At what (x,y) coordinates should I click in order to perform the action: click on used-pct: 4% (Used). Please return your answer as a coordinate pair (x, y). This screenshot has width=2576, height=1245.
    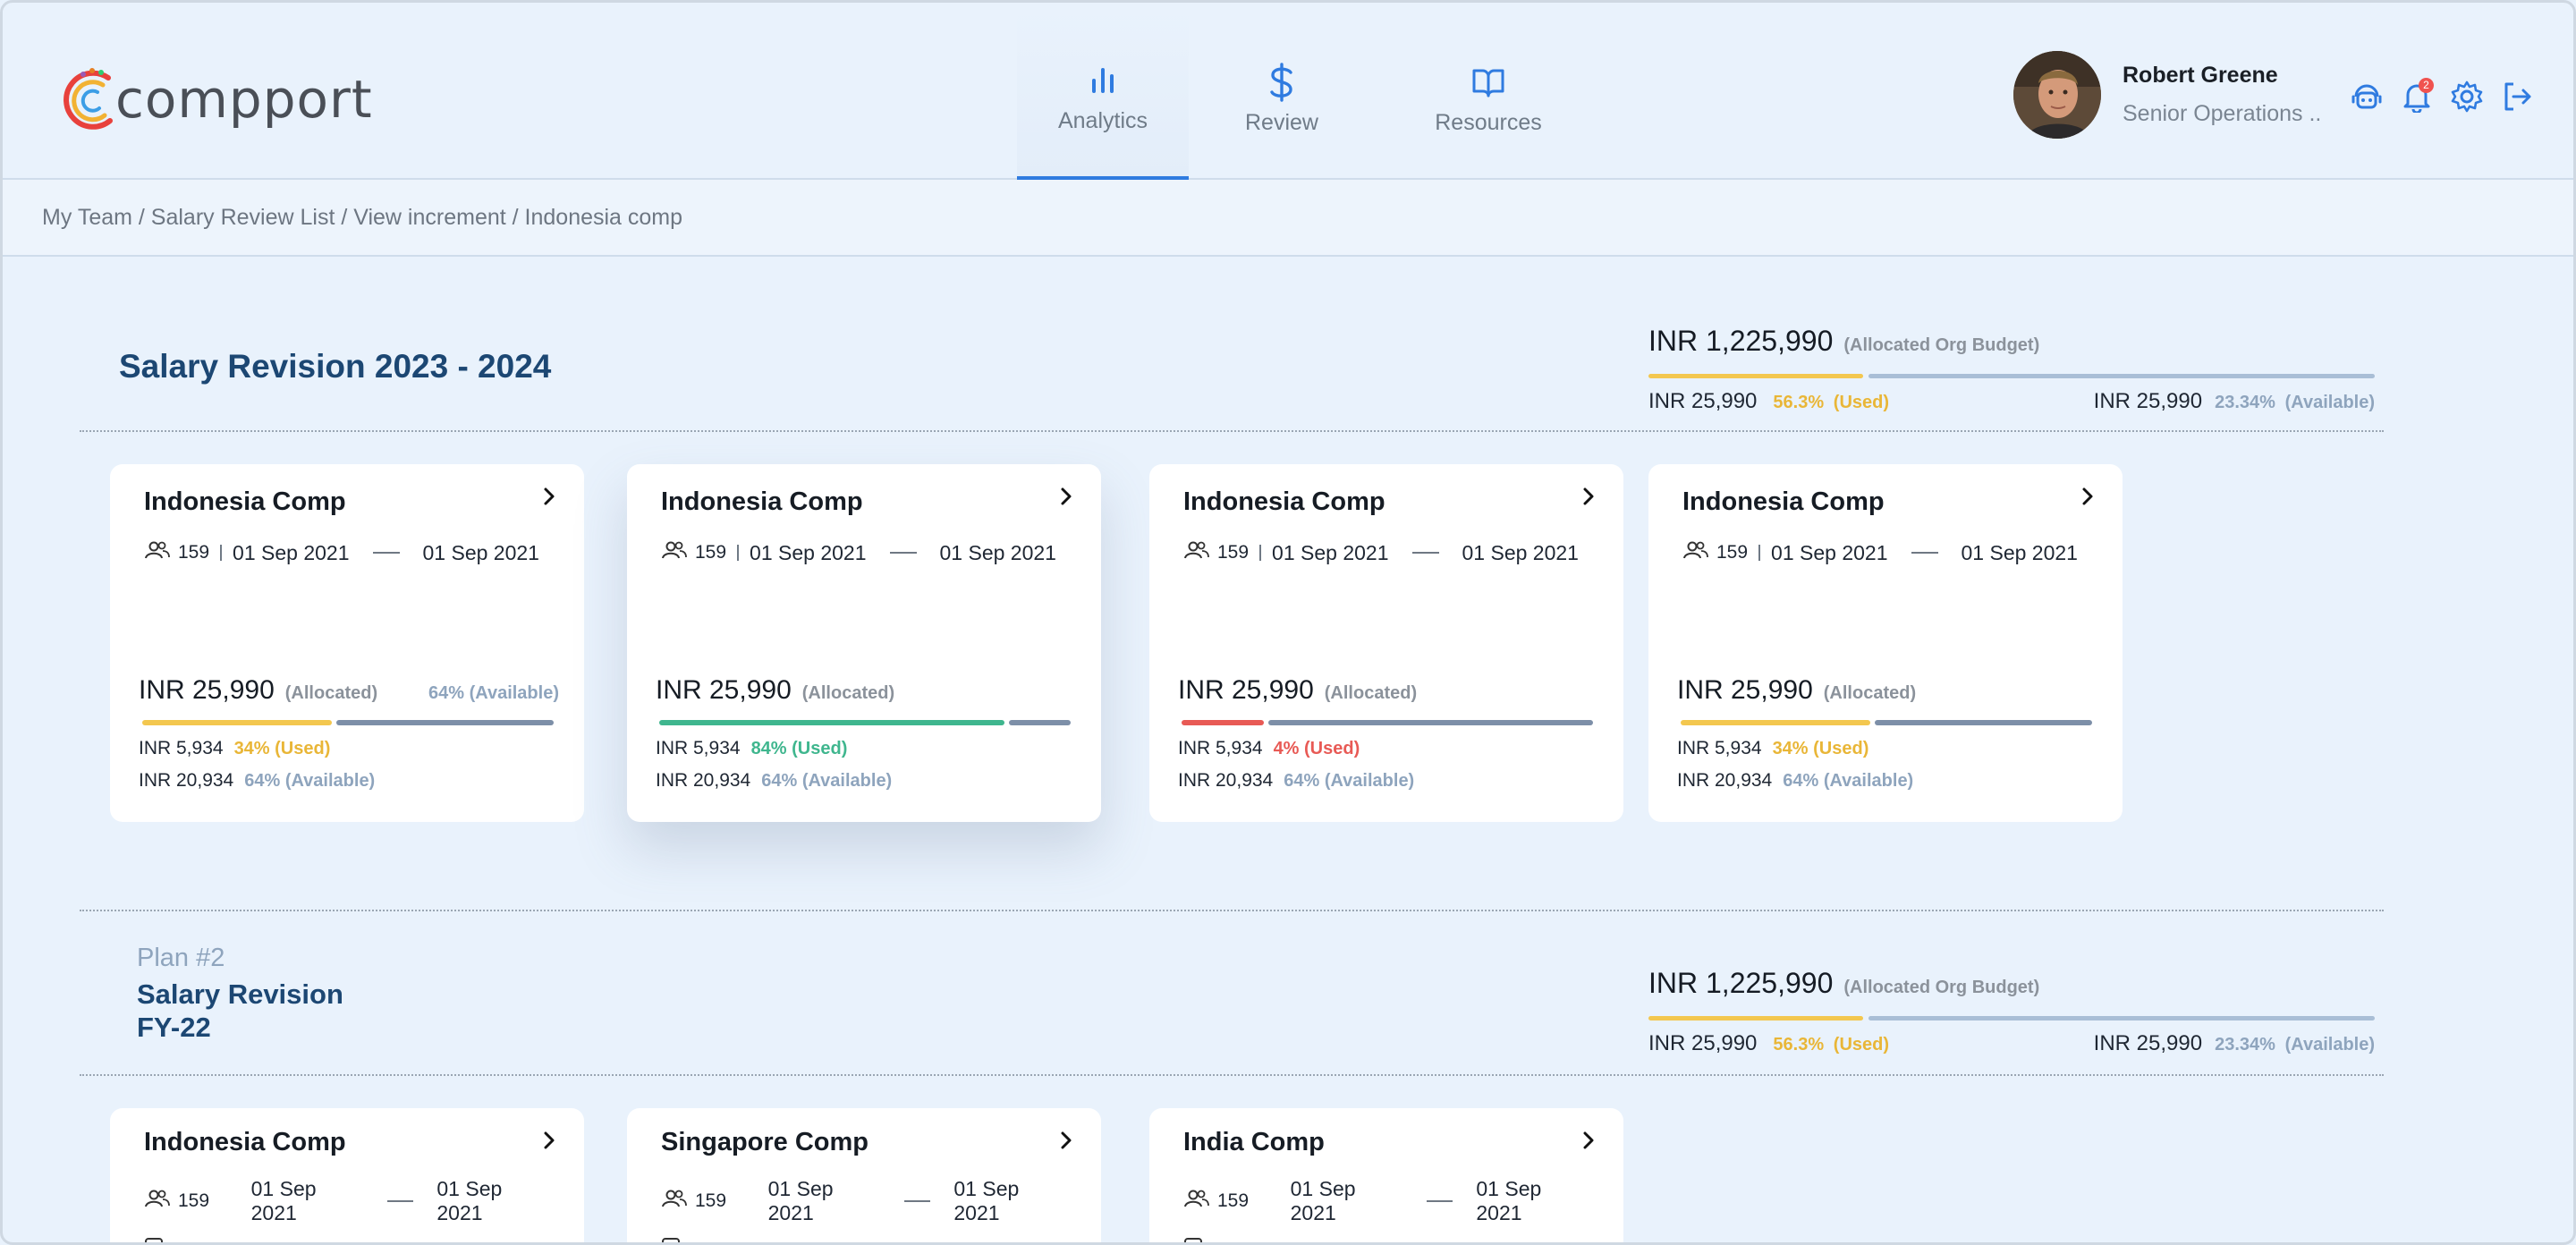
    Looking at the image, I should click on (1316, 748).